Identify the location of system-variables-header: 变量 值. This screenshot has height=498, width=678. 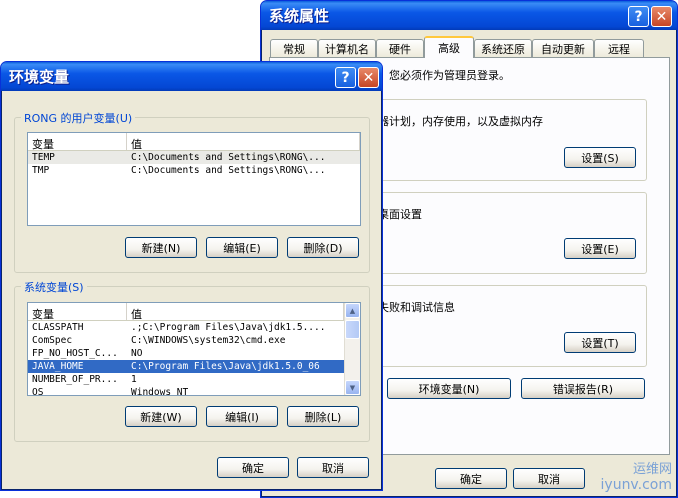
(194, 312).